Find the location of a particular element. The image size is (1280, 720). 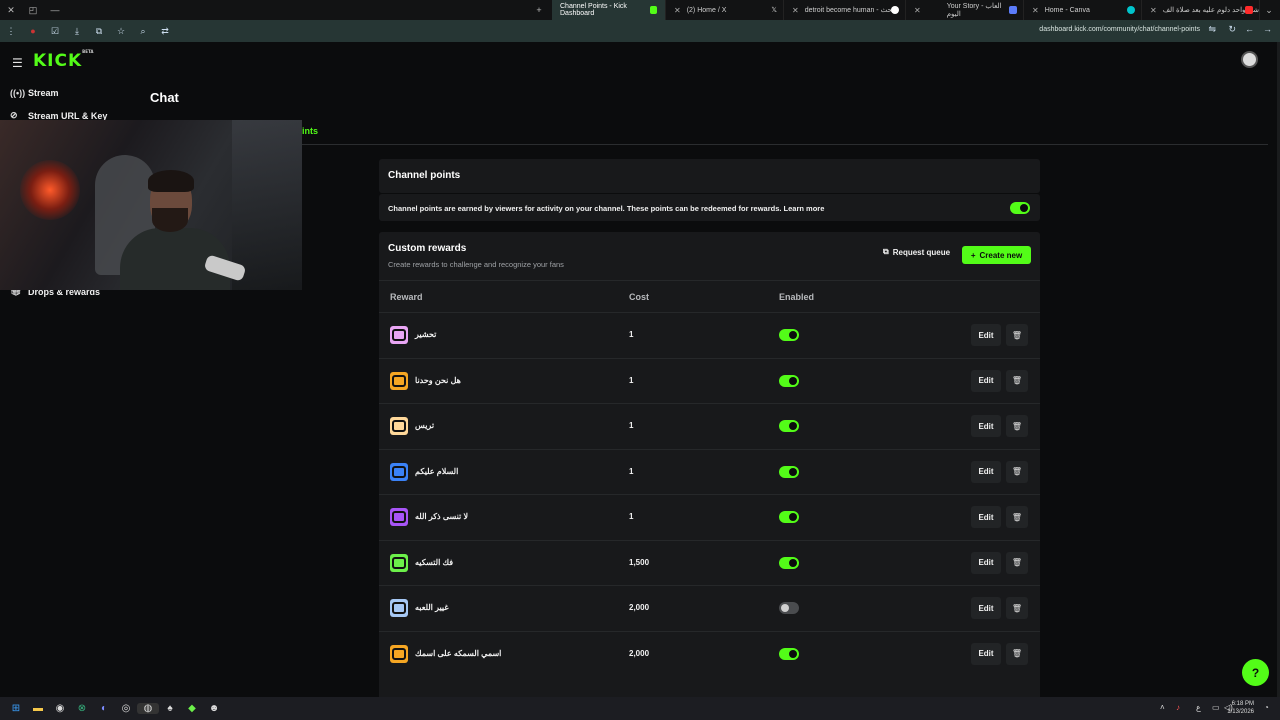

windows-start-icon: ⊞ is located at coordinates (16, 708).